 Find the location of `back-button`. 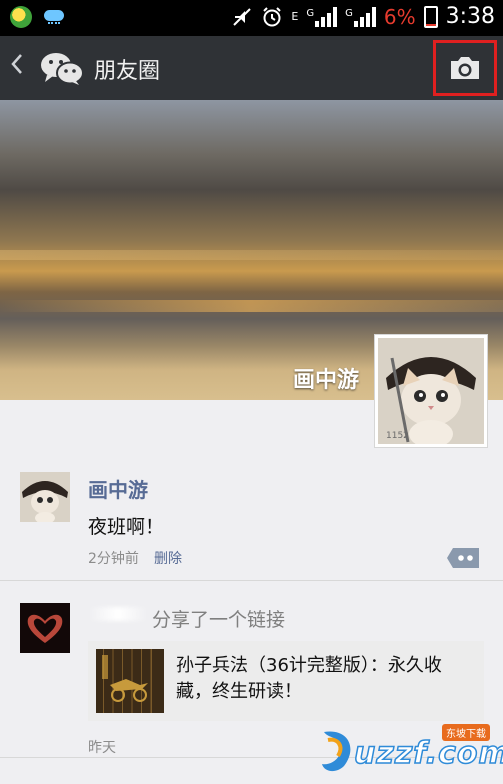

back-button is located at coordinates (17, 67).